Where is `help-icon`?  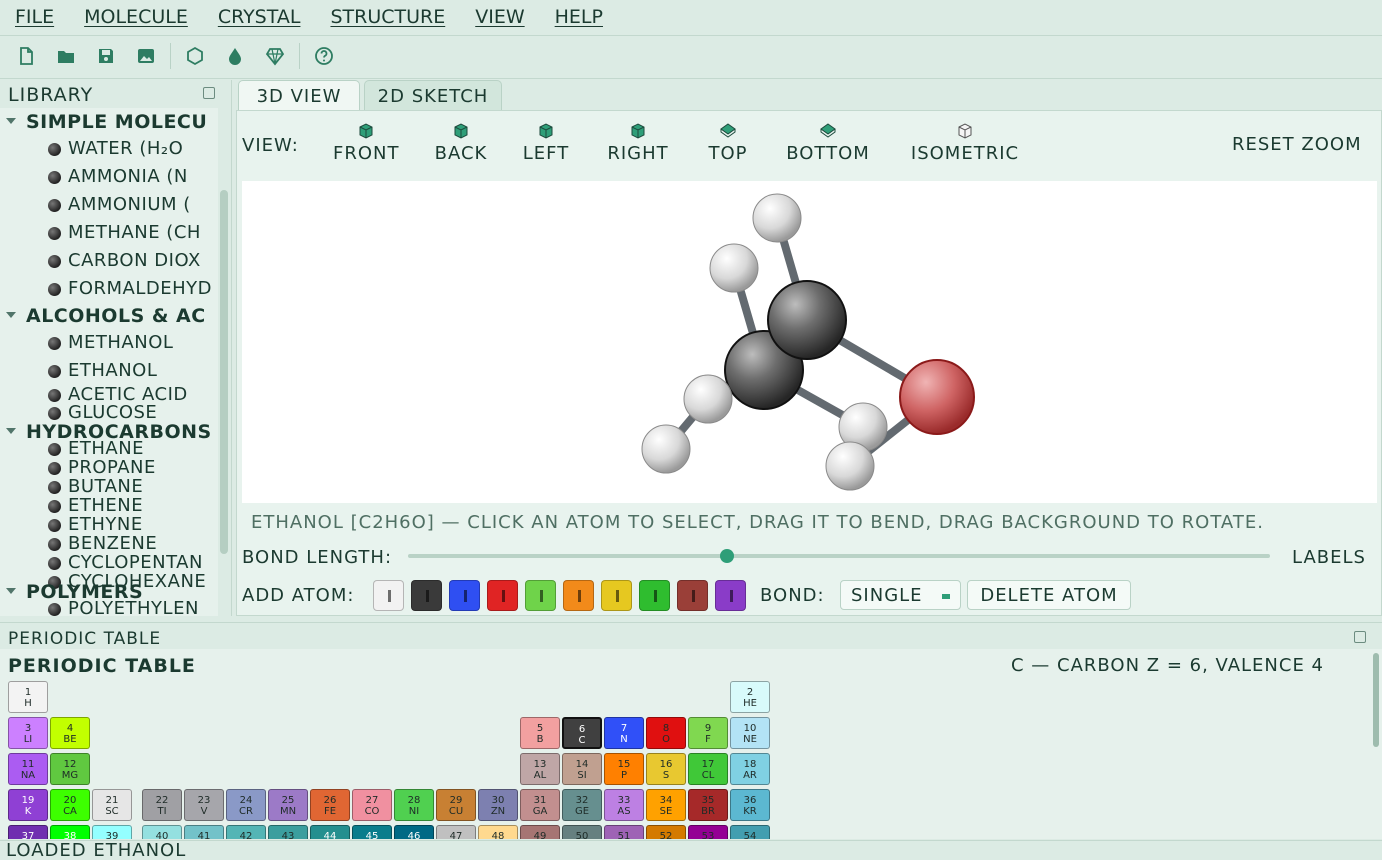
help-icon is located at coordinates (324, 56).